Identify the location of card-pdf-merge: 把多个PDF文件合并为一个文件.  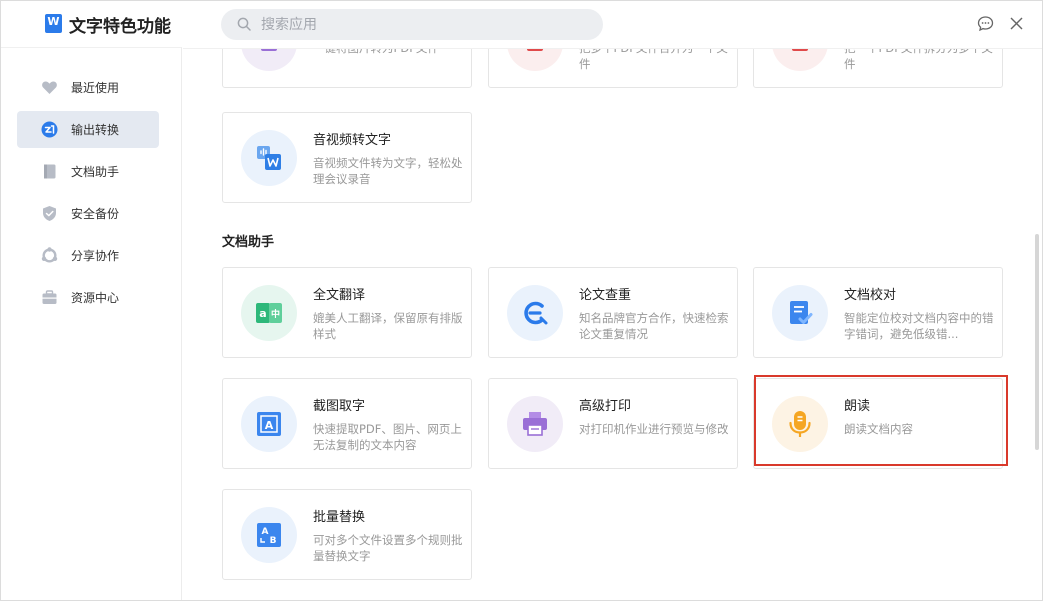
(613, 68).